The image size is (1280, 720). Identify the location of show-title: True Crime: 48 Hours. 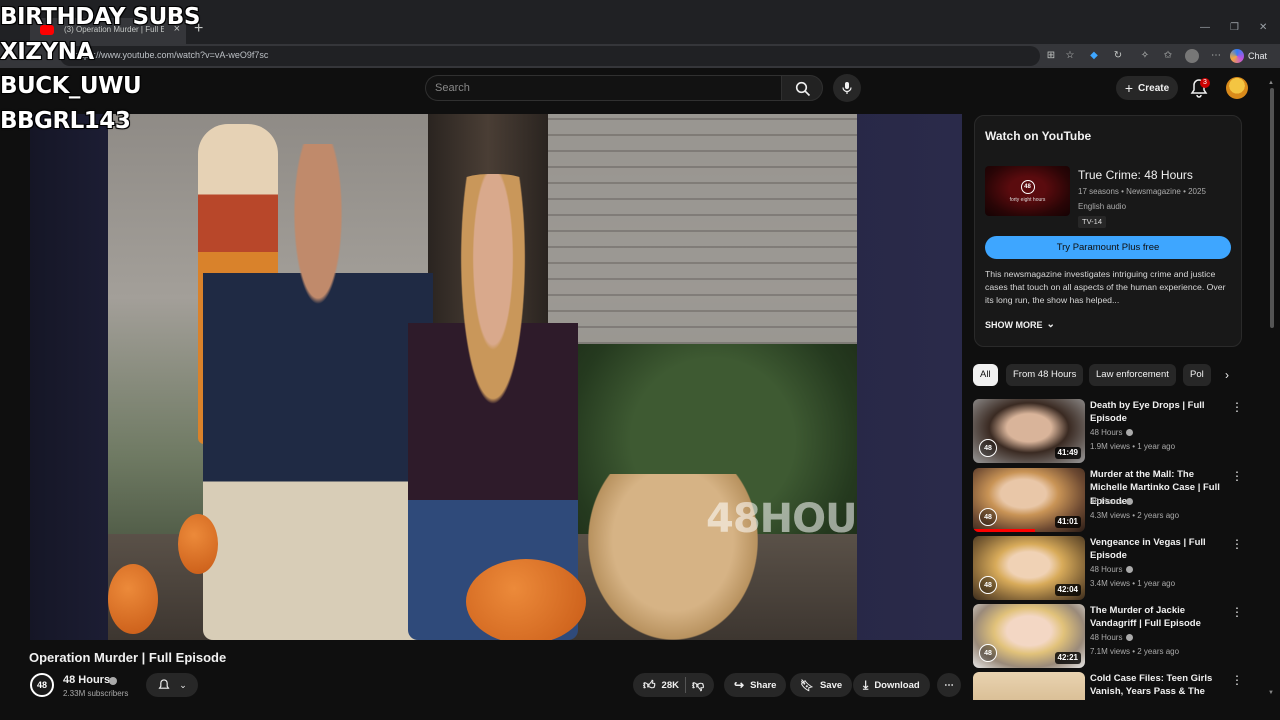
(1135, 175).